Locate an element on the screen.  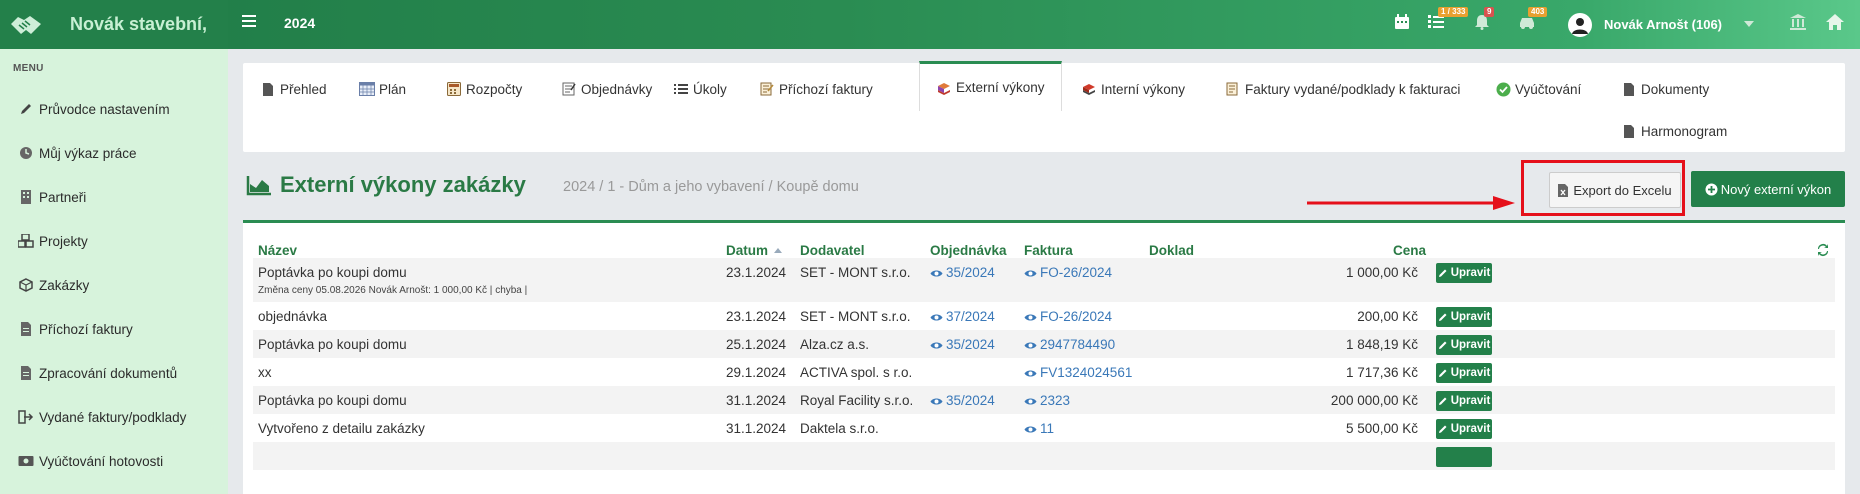
row-price: 5 500,00 Kč is located at coordinates (1381, 428).